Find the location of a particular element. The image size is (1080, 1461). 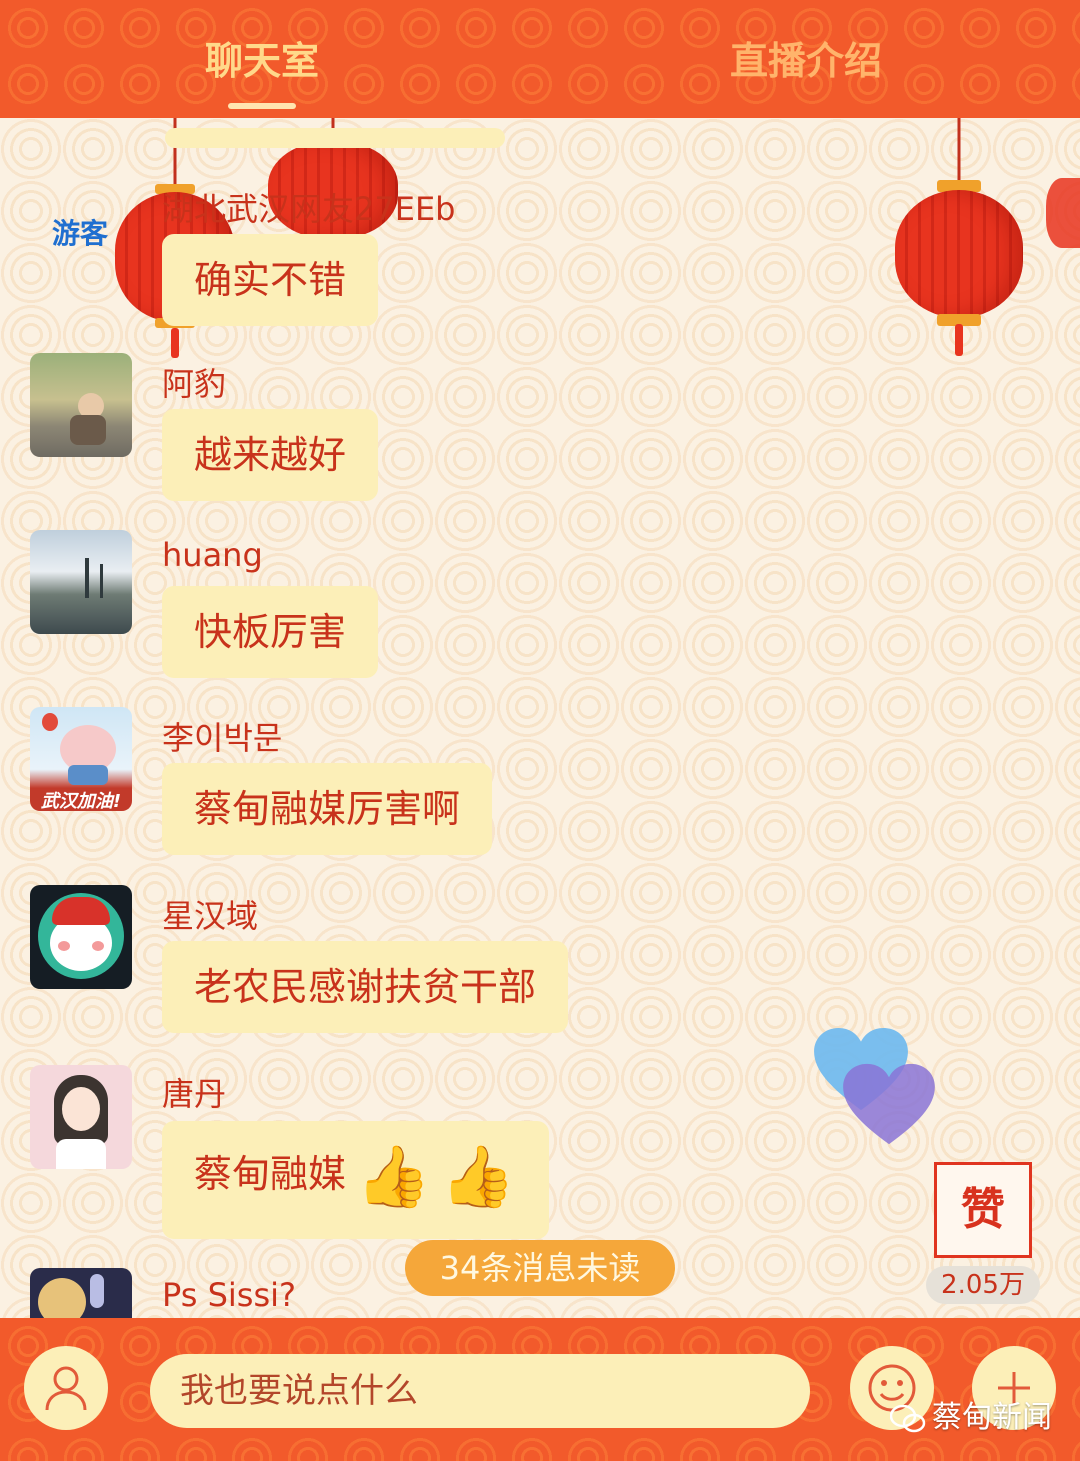

tab-live-intro: 直播介绍 is located at coordinates (806, 57).